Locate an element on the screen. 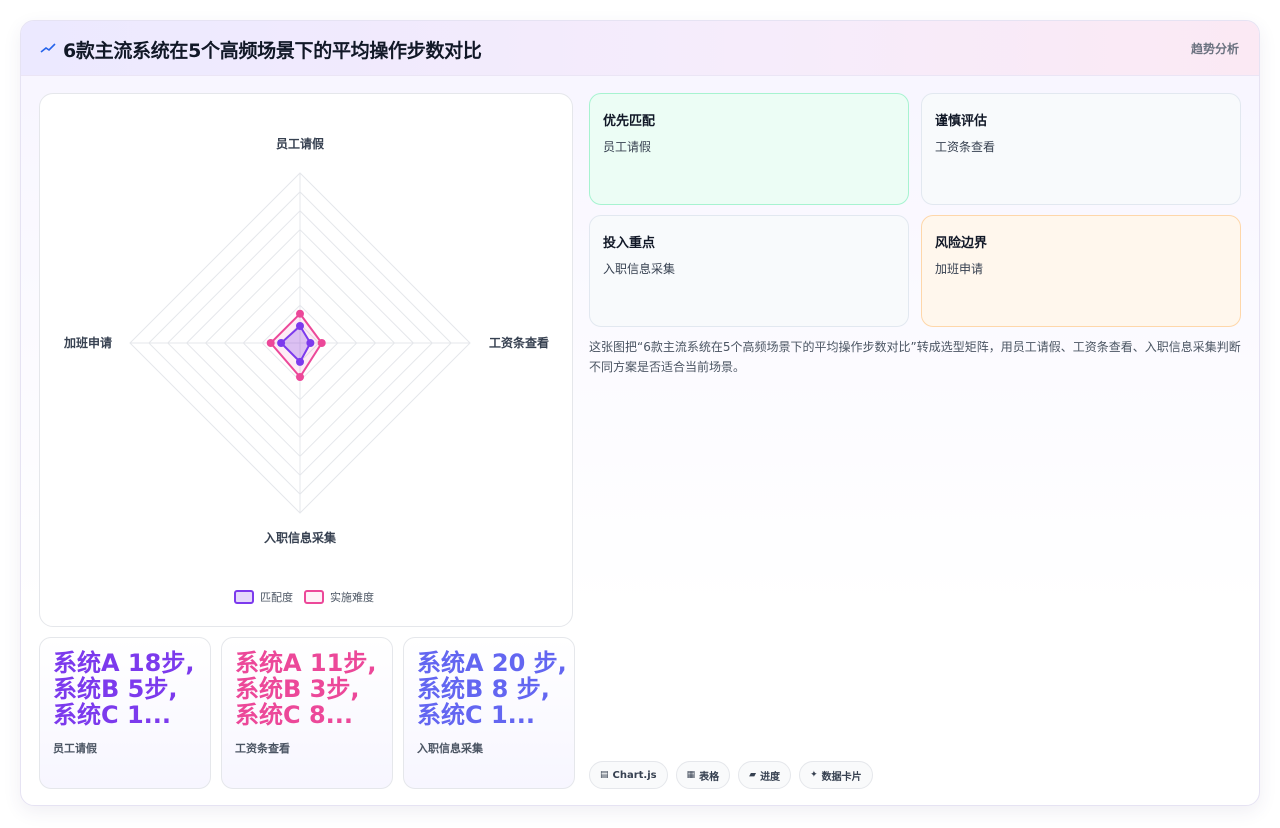 This screenshot has width=1280, height=828. legend-label: 实施难度 is located at coordinates (352, 597).